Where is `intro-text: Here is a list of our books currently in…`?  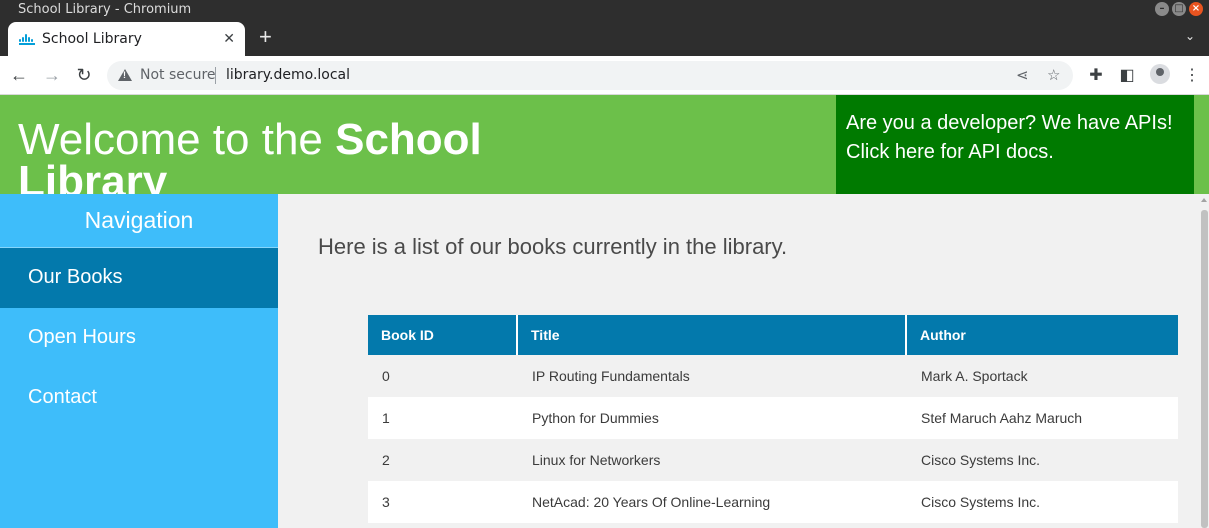 intro-text: Here is a list of our books currently in… is located at coordinates (553, 246).